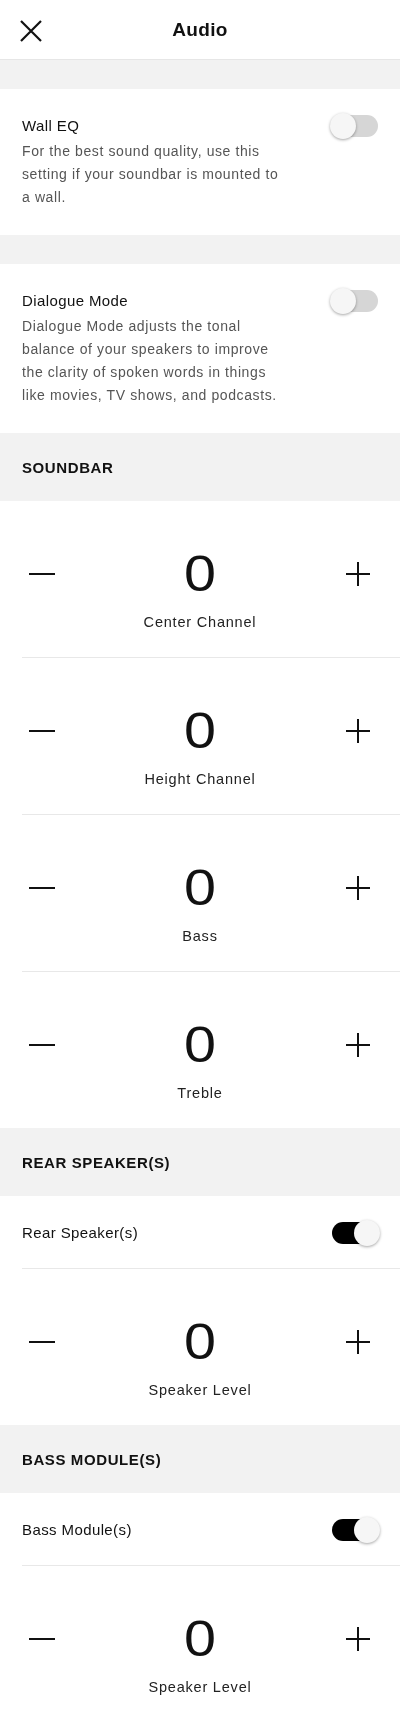 The width and height of the screenshot is (400, 1711). I want to click on setting-label: Rear Speaker(s), so click(80, 1232).